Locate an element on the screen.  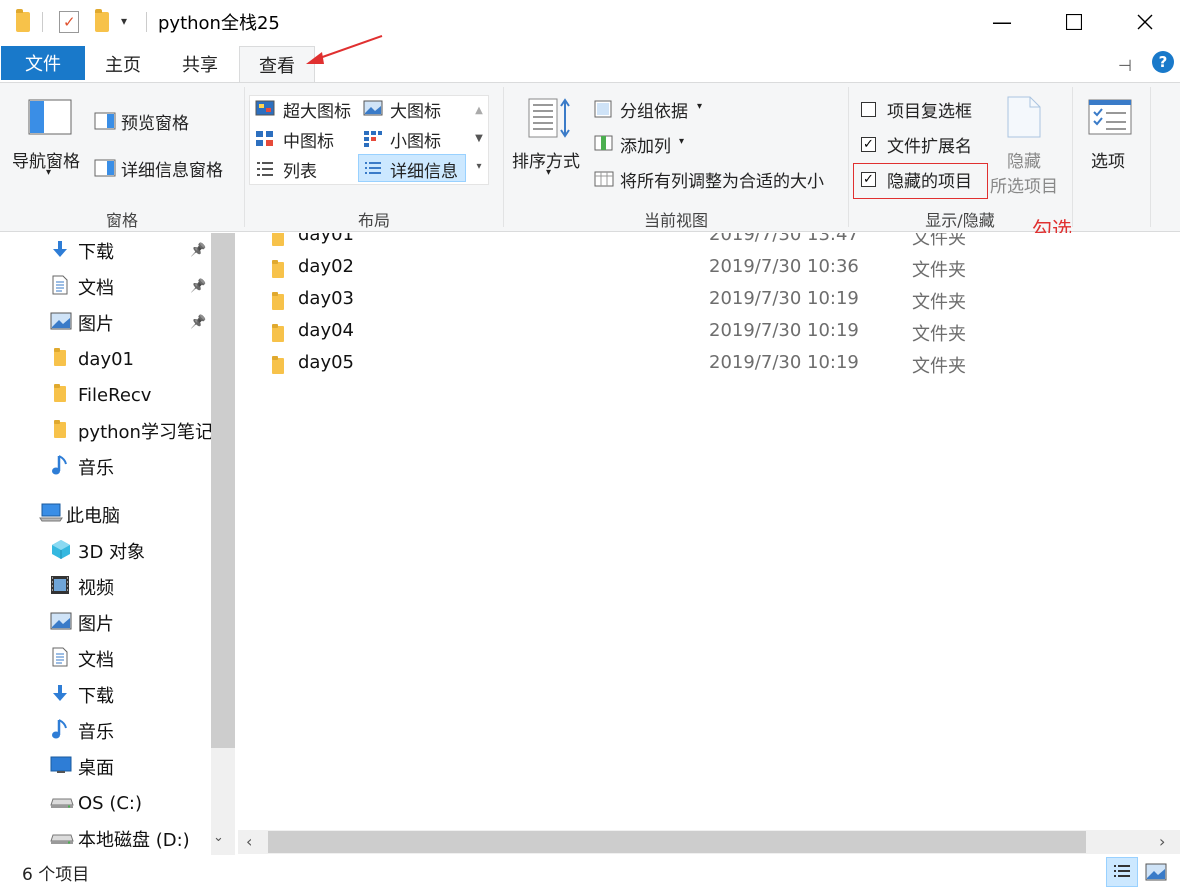
group-divider is located at coordinates (244, 157).